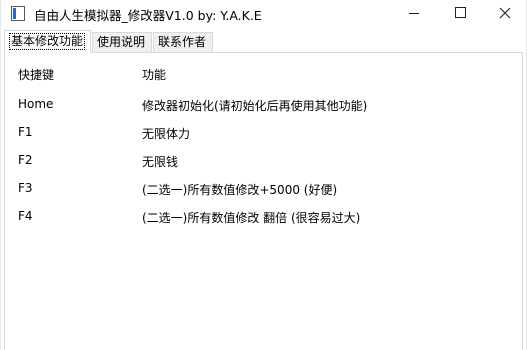 This screenshot has width=527, height=350. I want to click on table-row: Home 修改器初始化(请初始化后再使用其他功能), so click(263, 106).